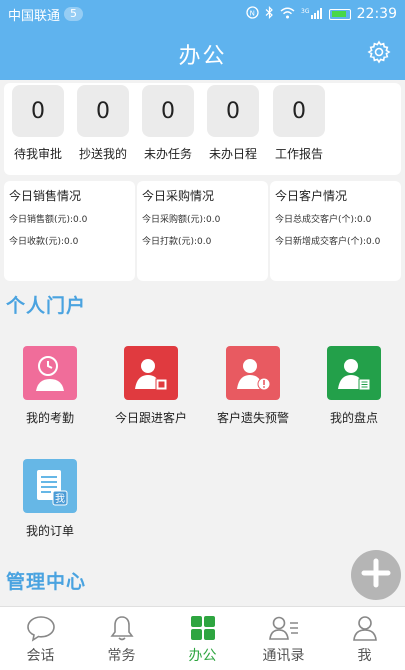  Describe the element at coordinates (323, 220) in the screenshot. I see `card-row: 今日总成交客户(个):0.0` at that location.